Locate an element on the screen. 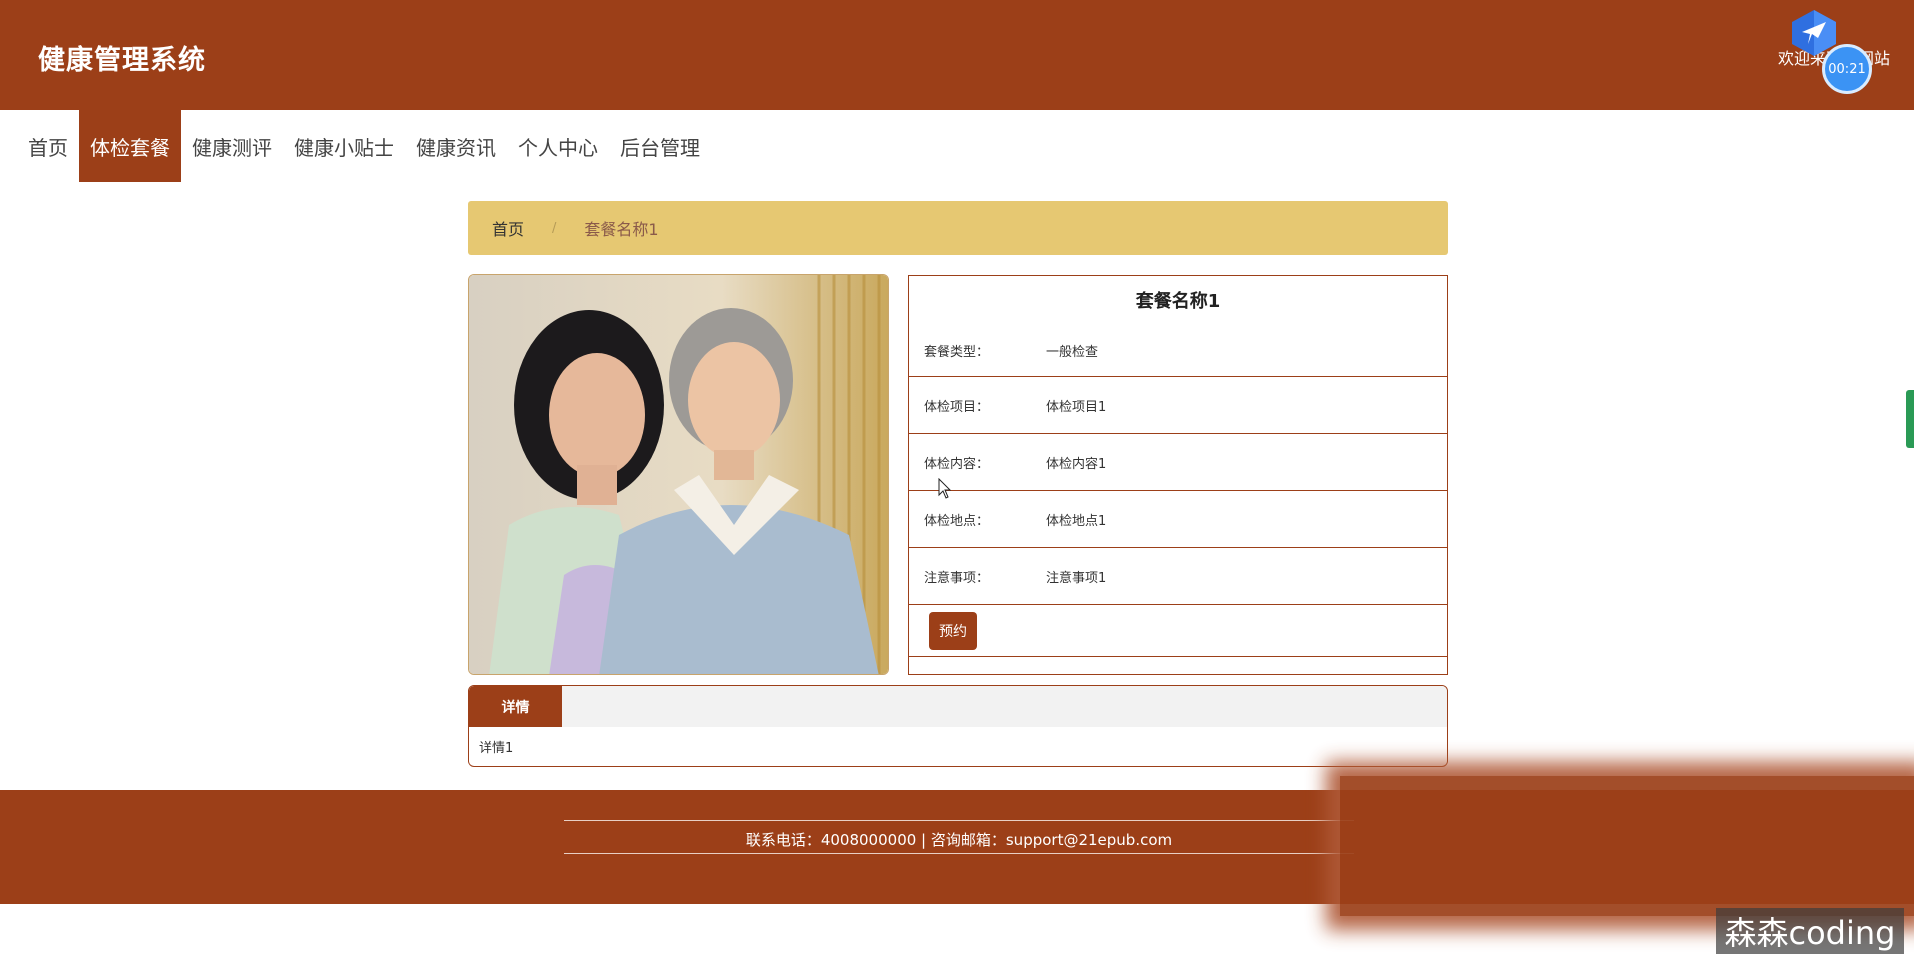 The height and width of the screenshot is (968, 1914). info-label: 套餐类型： is located at coordinates (957, 352).